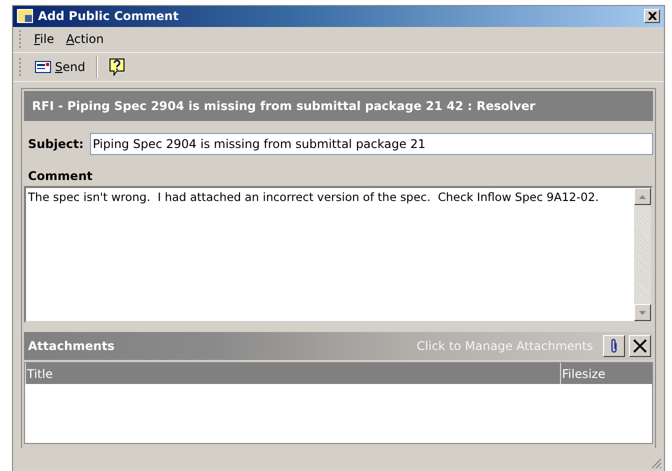 This screenshot has width=672, height=471. What do you see at coordinates (117, 67) in the screenshot?
I see `help-icon` at bounding box center [117, 67].